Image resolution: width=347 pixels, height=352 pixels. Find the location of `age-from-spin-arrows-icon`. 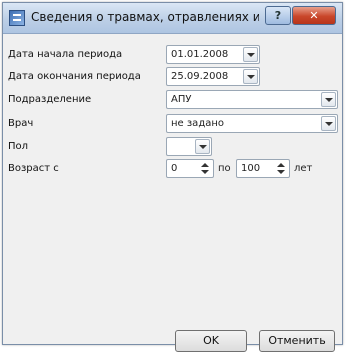

age-from-spin-arrows-icon is located at coordinates (205, 168).